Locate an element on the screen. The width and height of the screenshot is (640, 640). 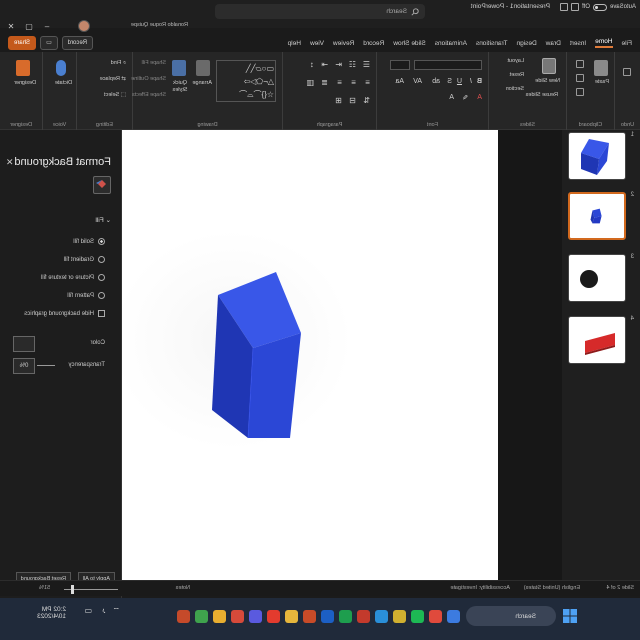
font-name-field is located at coordinates (448, 65).